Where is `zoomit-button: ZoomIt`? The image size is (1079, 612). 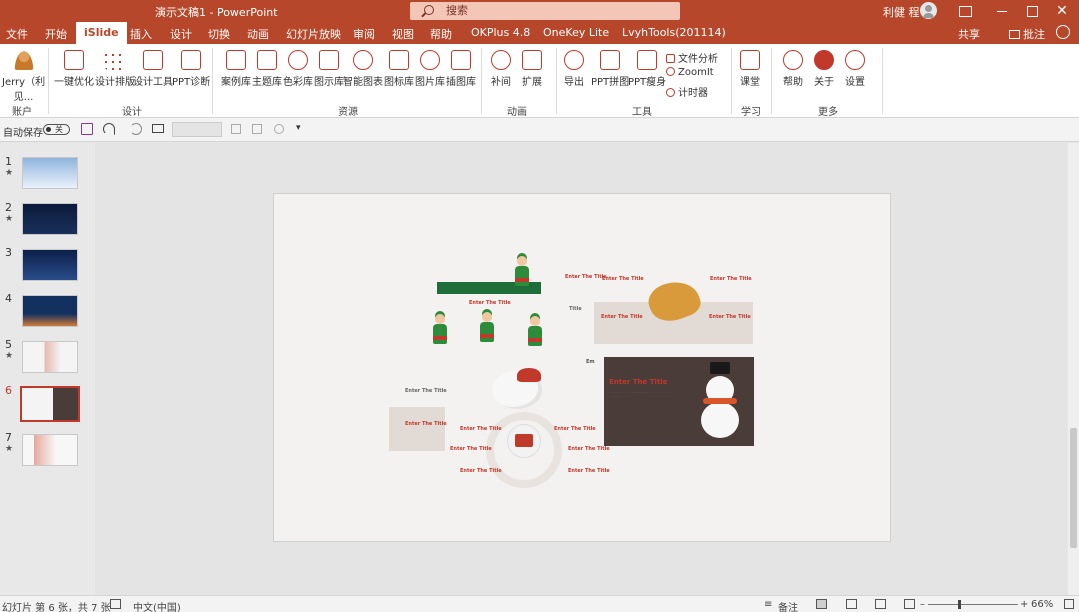 zoomit-button: ZoomIt is located at coordinates (690, 72).